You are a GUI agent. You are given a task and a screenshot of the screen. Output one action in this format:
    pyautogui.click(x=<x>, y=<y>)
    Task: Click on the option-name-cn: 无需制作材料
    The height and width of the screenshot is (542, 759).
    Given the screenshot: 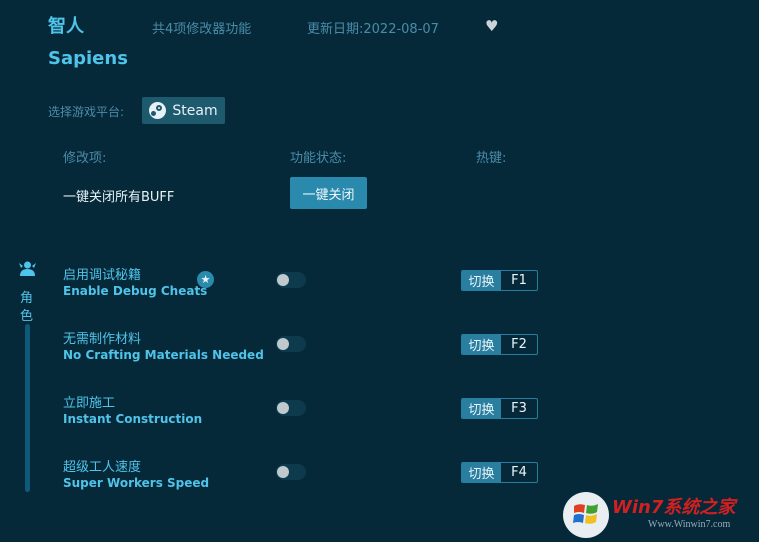 What is the action you would take?
    pyautogui.click(x=102, y=339)
    